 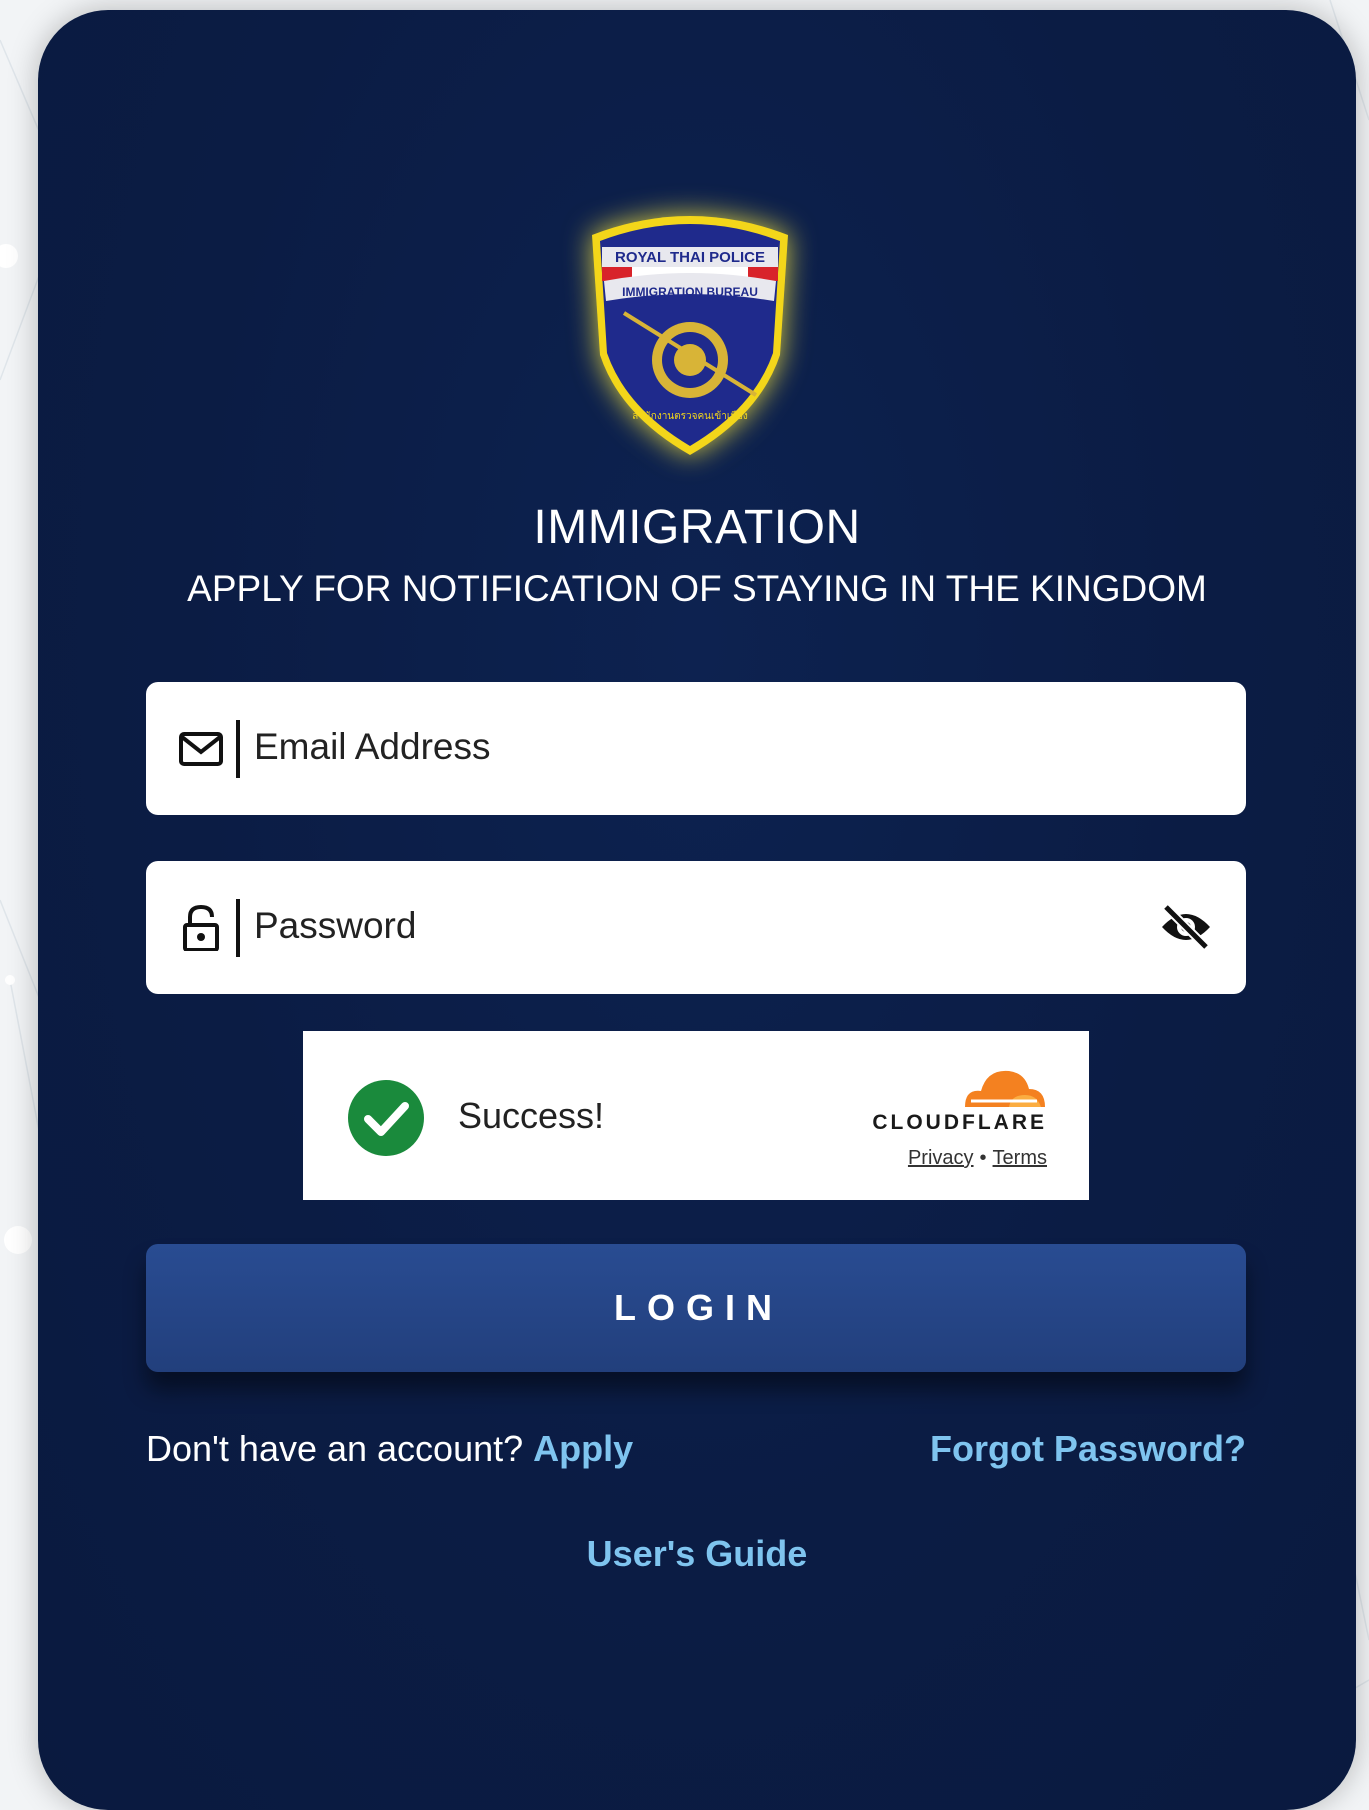 I want to click on cloudflare-brand: CLOUDFLARE, so click(x=959, y=1122).